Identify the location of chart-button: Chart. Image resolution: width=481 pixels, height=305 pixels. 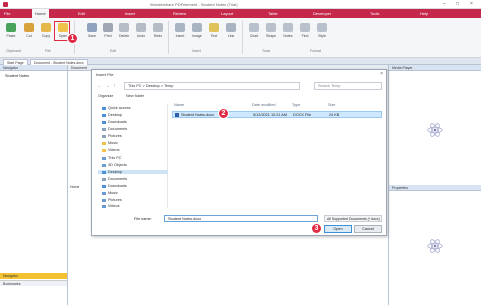
(254, 30).